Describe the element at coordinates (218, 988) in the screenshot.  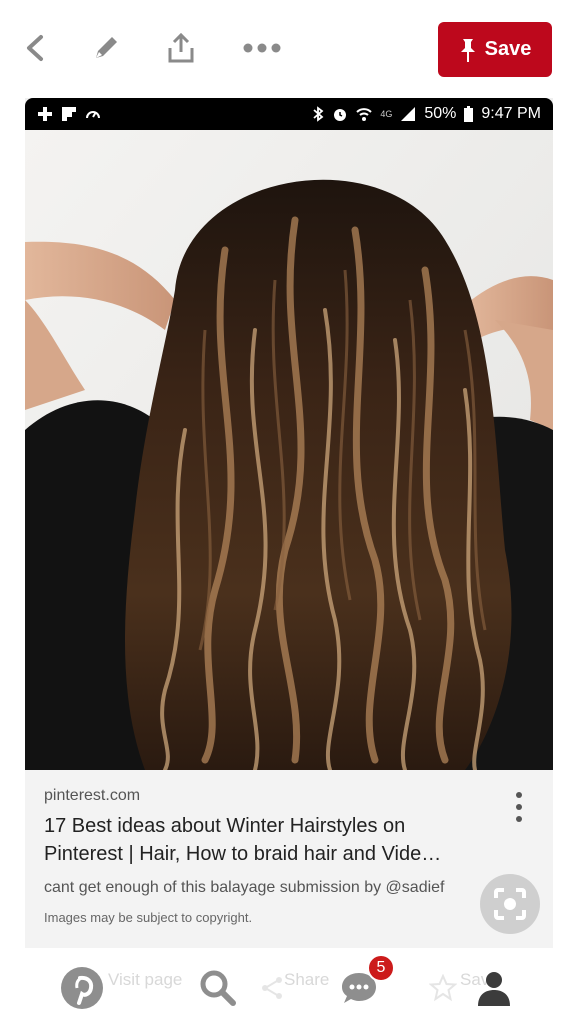
I see `search-icon` at that location.